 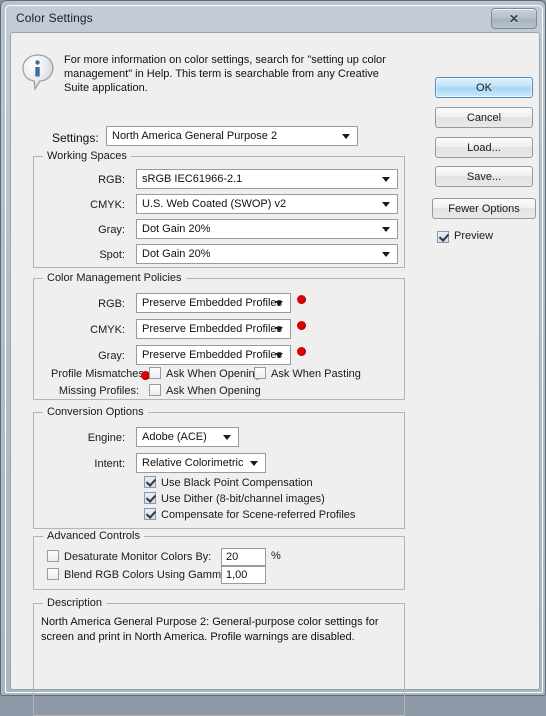 I want to click on settings-label: Settings:, so click(x=75, y=138).